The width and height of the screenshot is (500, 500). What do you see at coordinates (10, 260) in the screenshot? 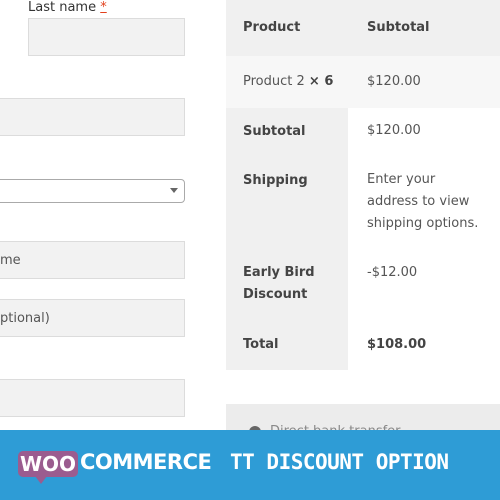
I see `street-address-placeholder: me` at bounding box center [10, 260].